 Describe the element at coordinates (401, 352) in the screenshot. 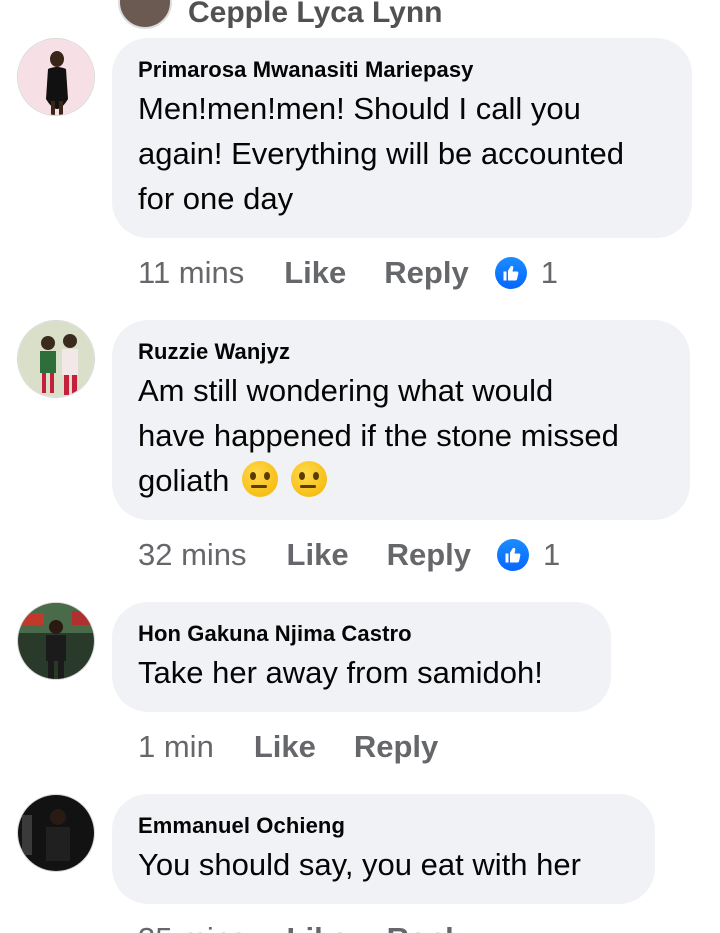

I see `comment-author: Ruzzie Wanjyz` at that location.